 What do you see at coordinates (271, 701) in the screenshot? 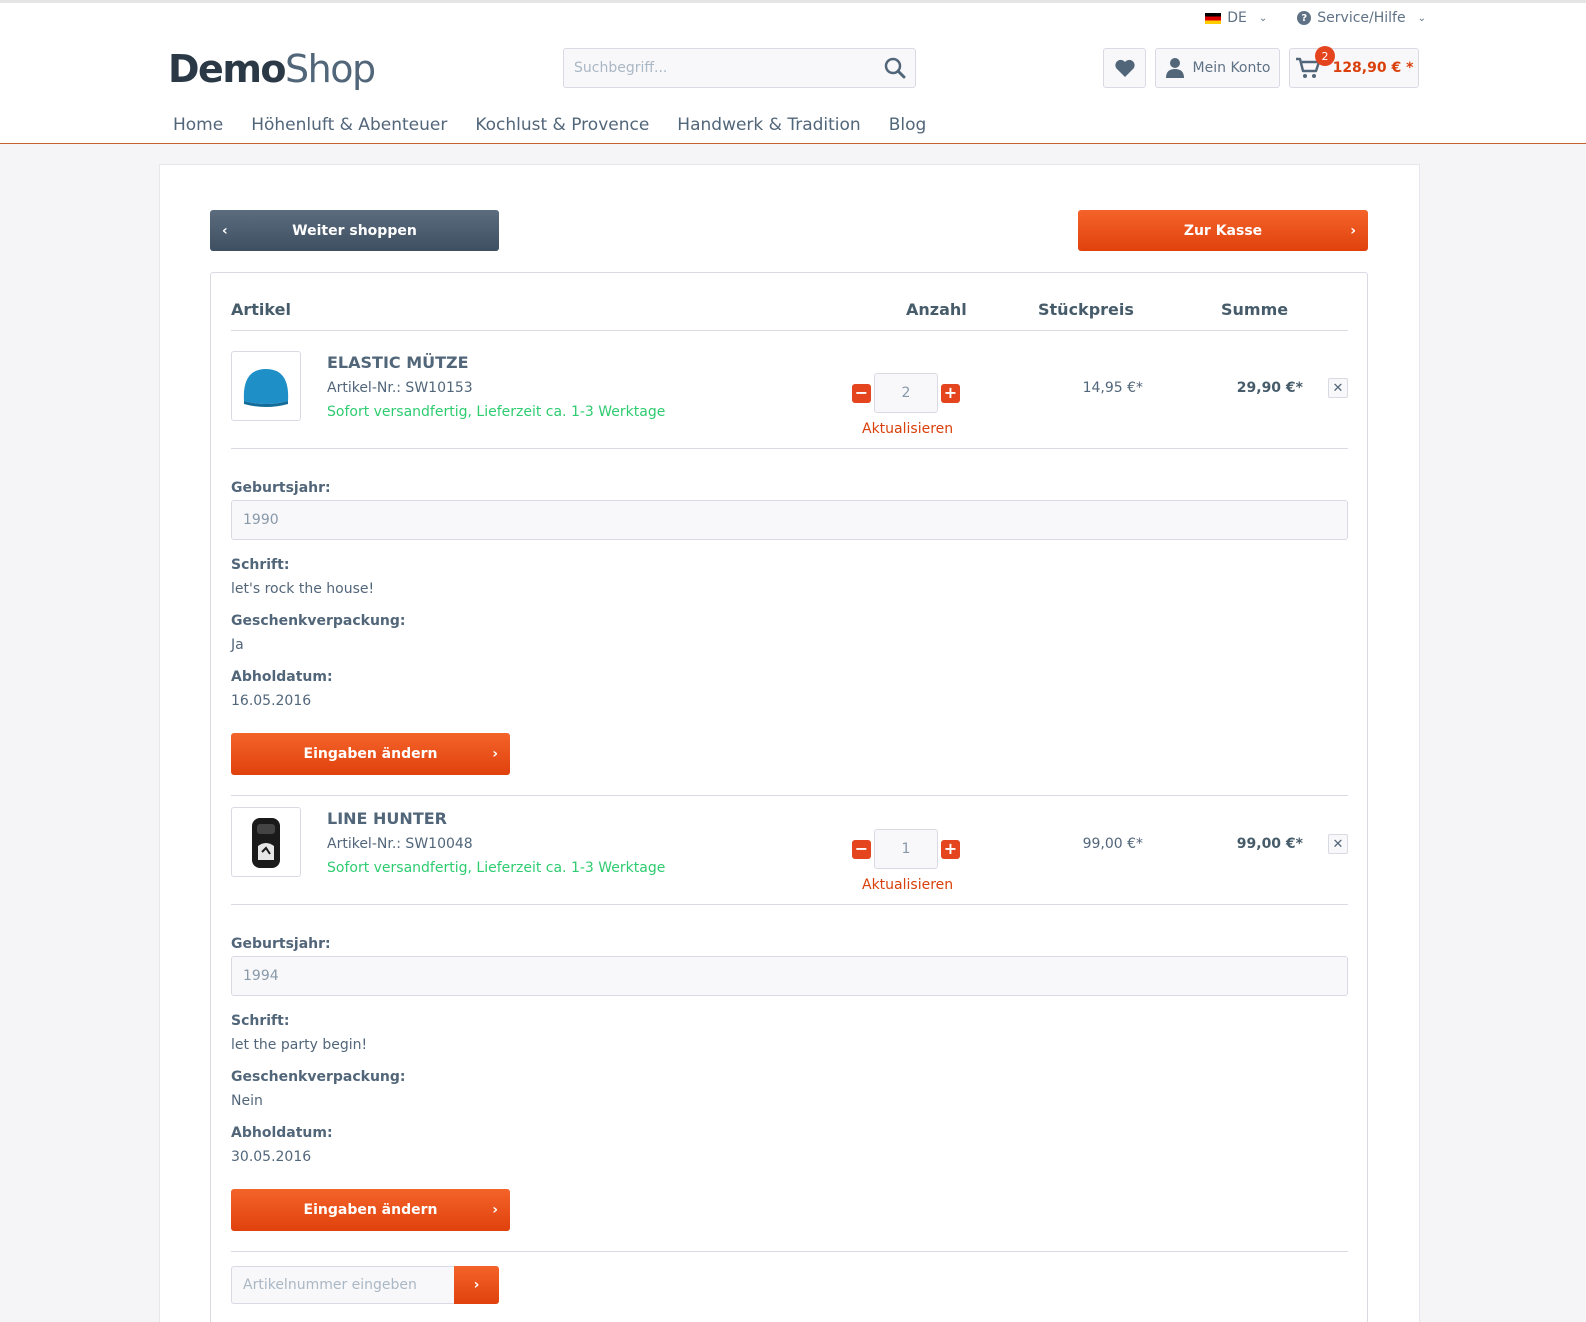
I see `pickup-date-value: 16.05.2016` at bounding box center [271, 701].